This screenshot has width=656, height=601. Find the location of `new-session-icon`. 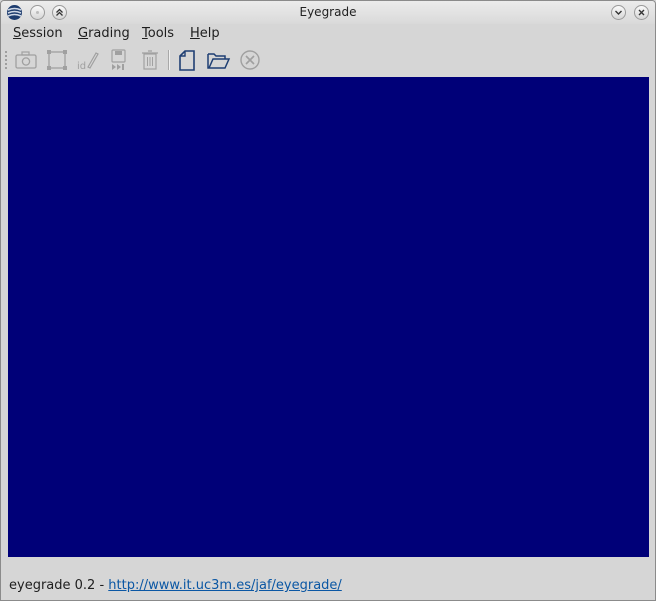

new-session-icon is located at coordinates (187, 60).